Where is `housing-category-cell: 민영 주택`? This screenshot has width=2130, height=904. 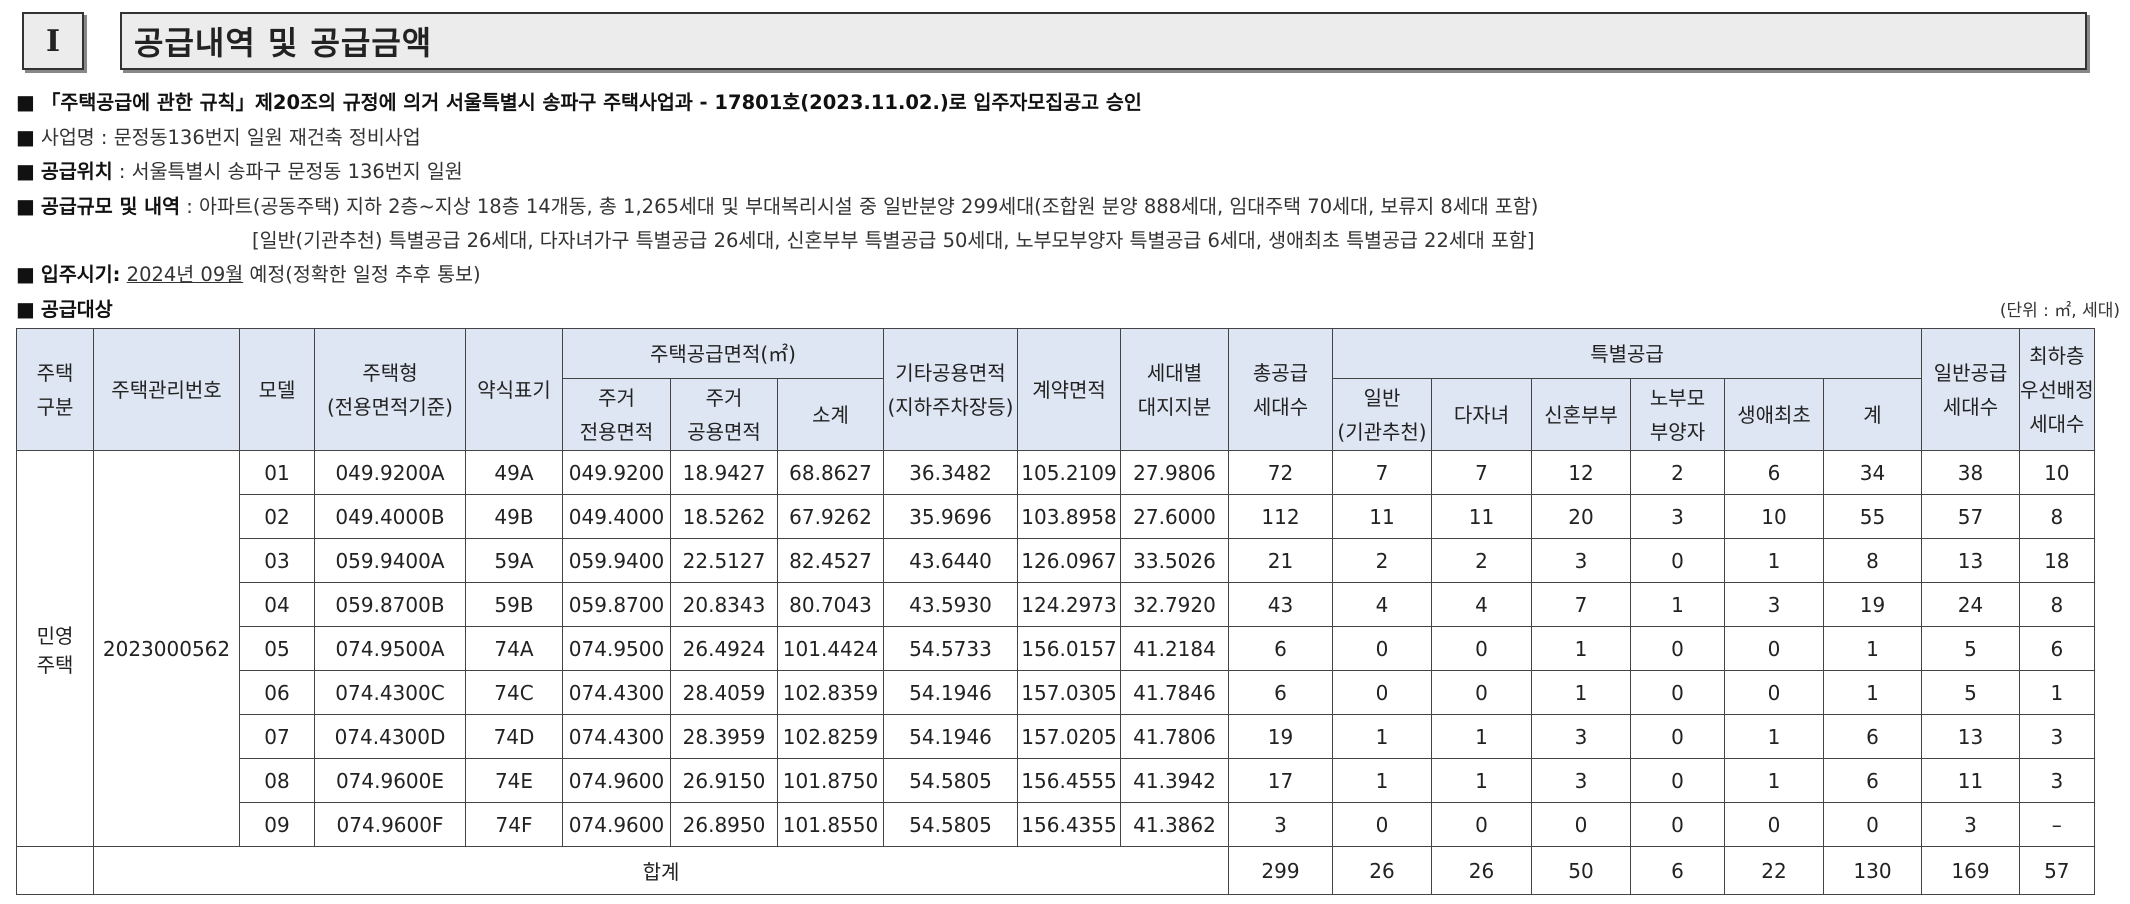
housing-category-cell: 민영 주택 is located at coordinates (55, 648).